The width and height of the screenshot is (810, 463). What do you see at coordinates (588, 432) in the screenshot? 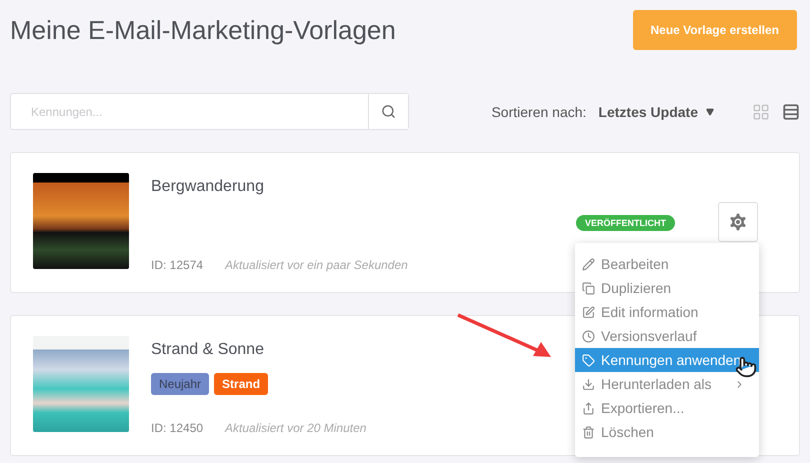
I see `trash-icon` at bounding box center [588, 432].